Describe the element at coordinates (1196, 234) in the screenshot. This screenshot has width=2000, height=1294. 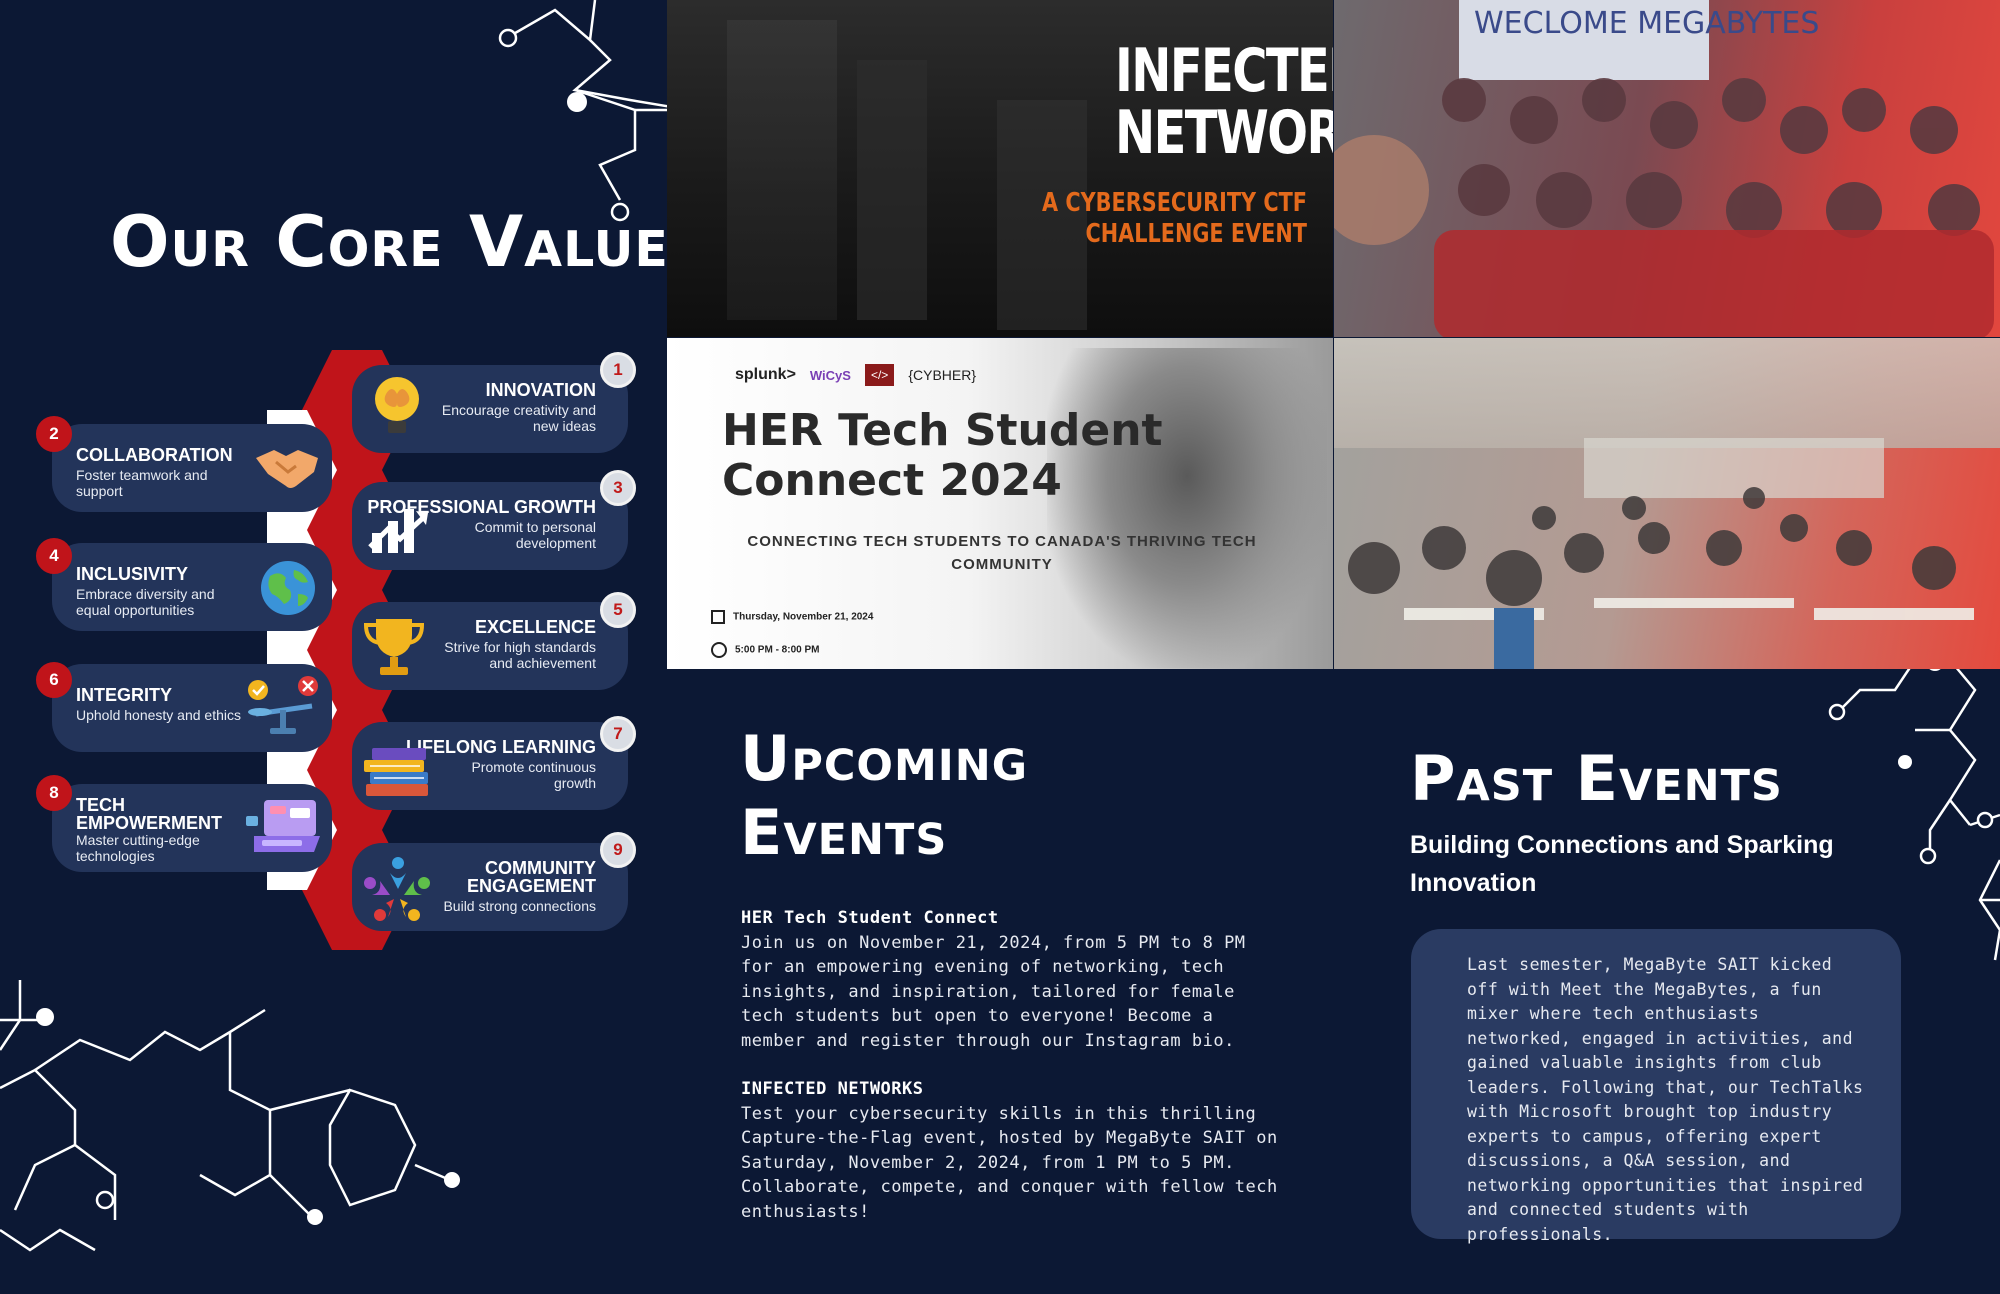
I see `infected-subtitle-line2: CHALLENGE EVENT` at that location.